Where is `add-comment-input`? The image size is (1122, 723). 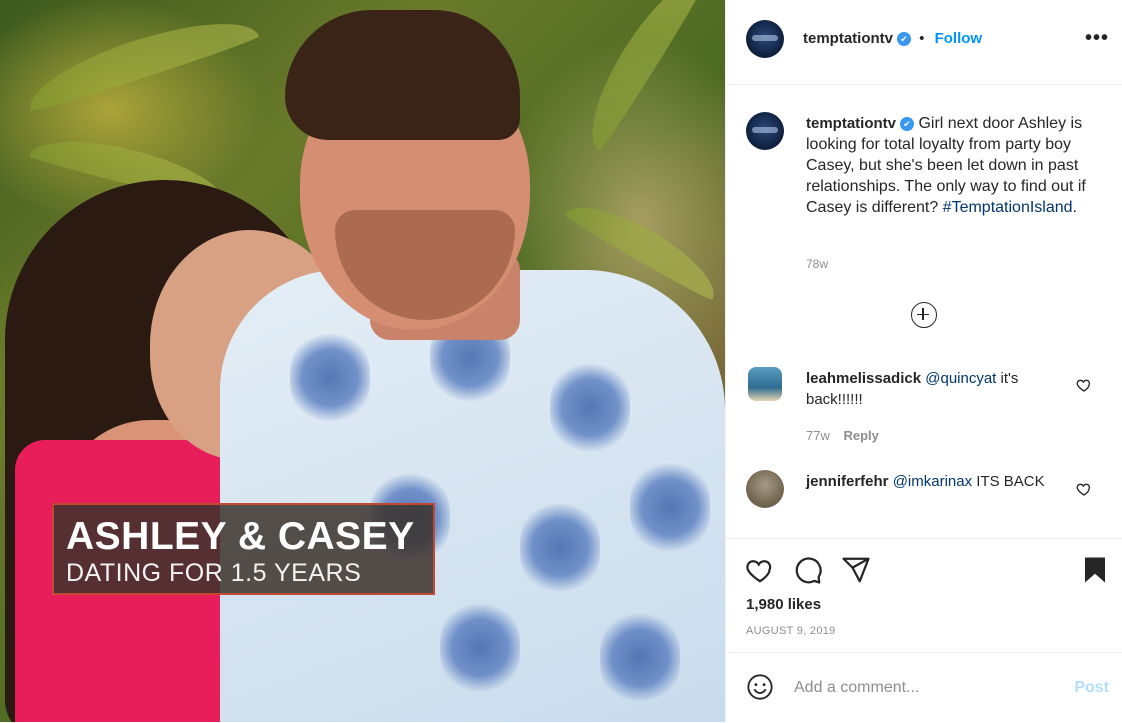 add-comment-input is located at coordinates (924, 688).